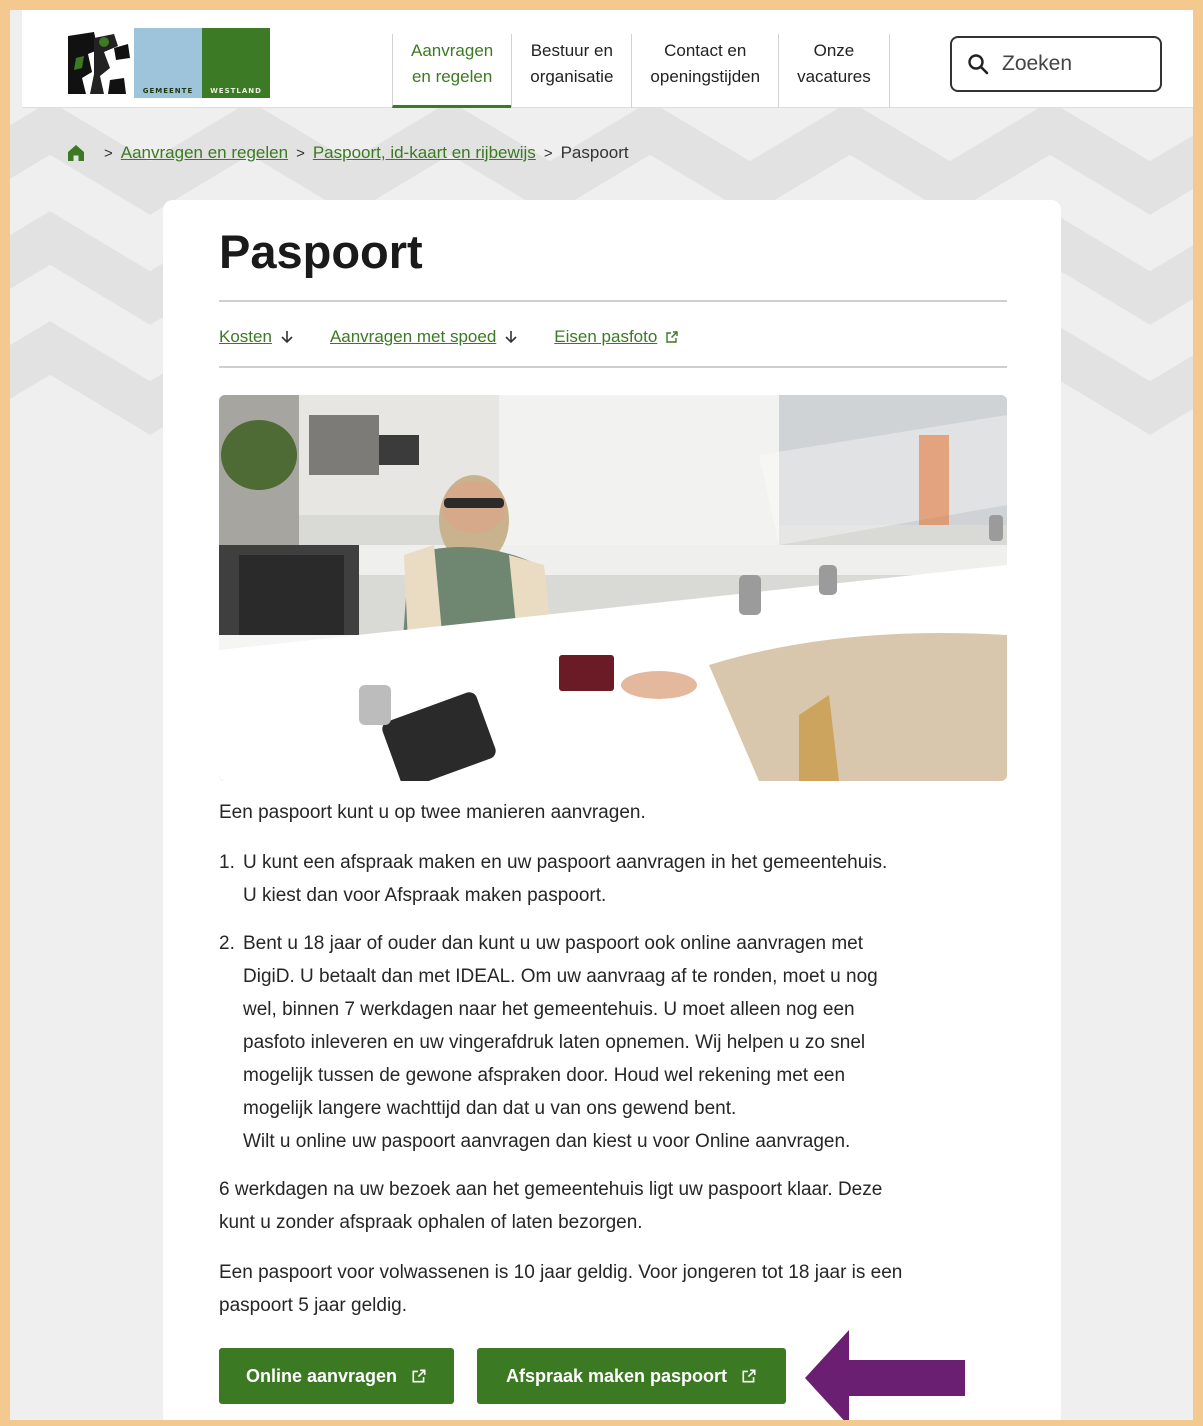 The height and width of the screenshot is (1426, 1203). I want to click on nav-label-line1: Contact en, so click(705, 50).